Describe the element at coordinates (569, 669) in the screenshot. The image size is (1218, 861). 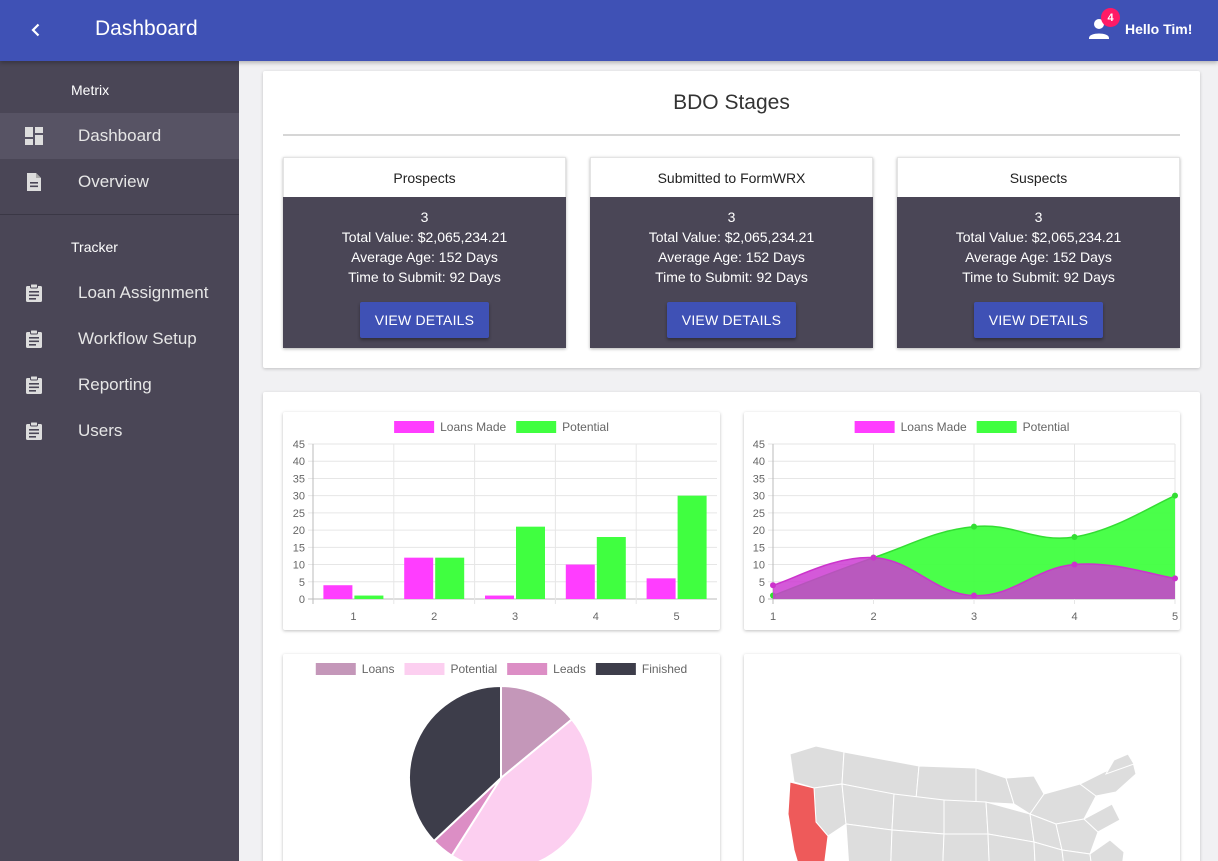
I see `legend-label: Leads` at that location.